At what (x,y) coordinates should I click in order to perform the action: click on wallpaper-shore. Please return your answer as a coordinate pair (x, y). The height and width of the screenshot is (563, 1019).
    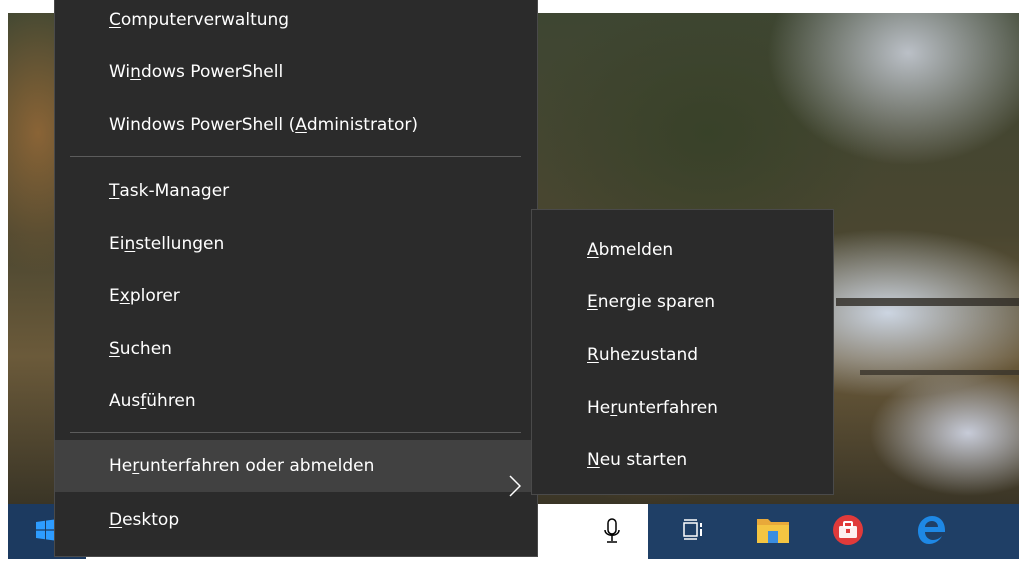
    Looking at the image, I should click on (939, 372).